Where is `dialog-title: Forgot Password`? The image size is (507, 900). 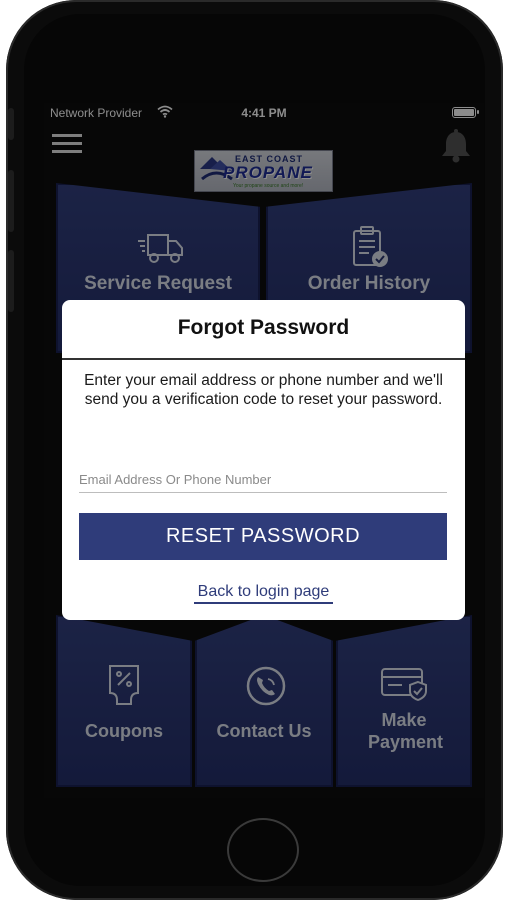 dialog-title: Forgot Password is located at coordinates (263, 327).